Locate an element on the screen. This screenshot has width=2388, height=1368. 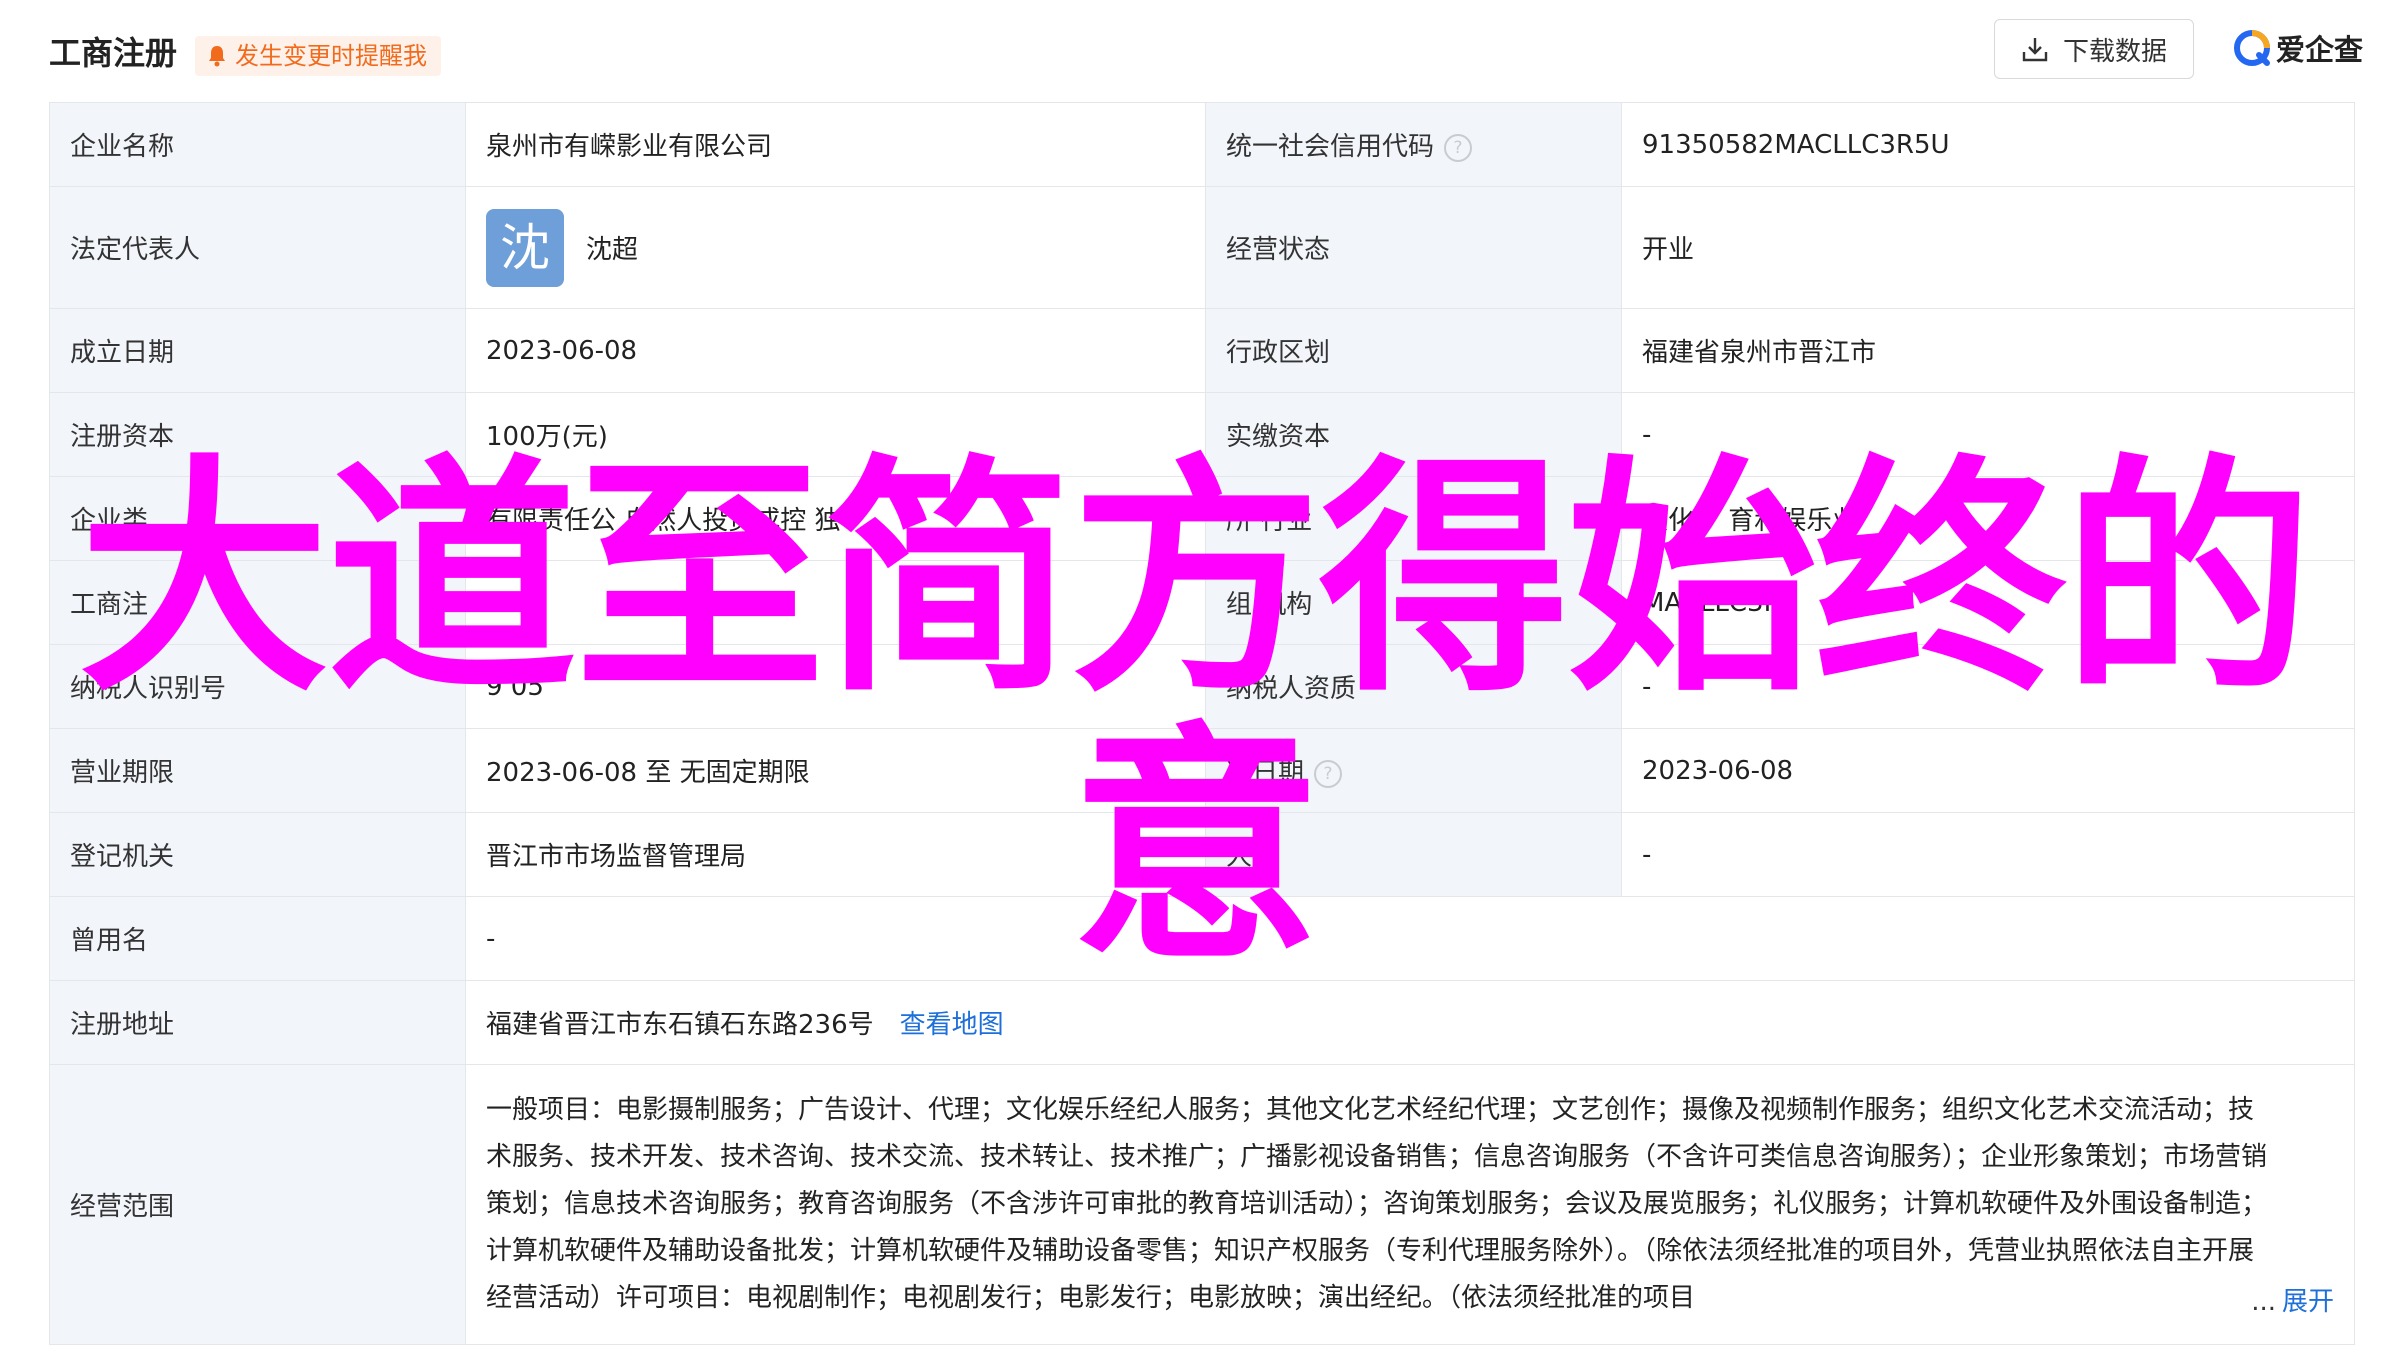
approval-date-label-cell: 准日期? is located at coordinates (1413, 770).